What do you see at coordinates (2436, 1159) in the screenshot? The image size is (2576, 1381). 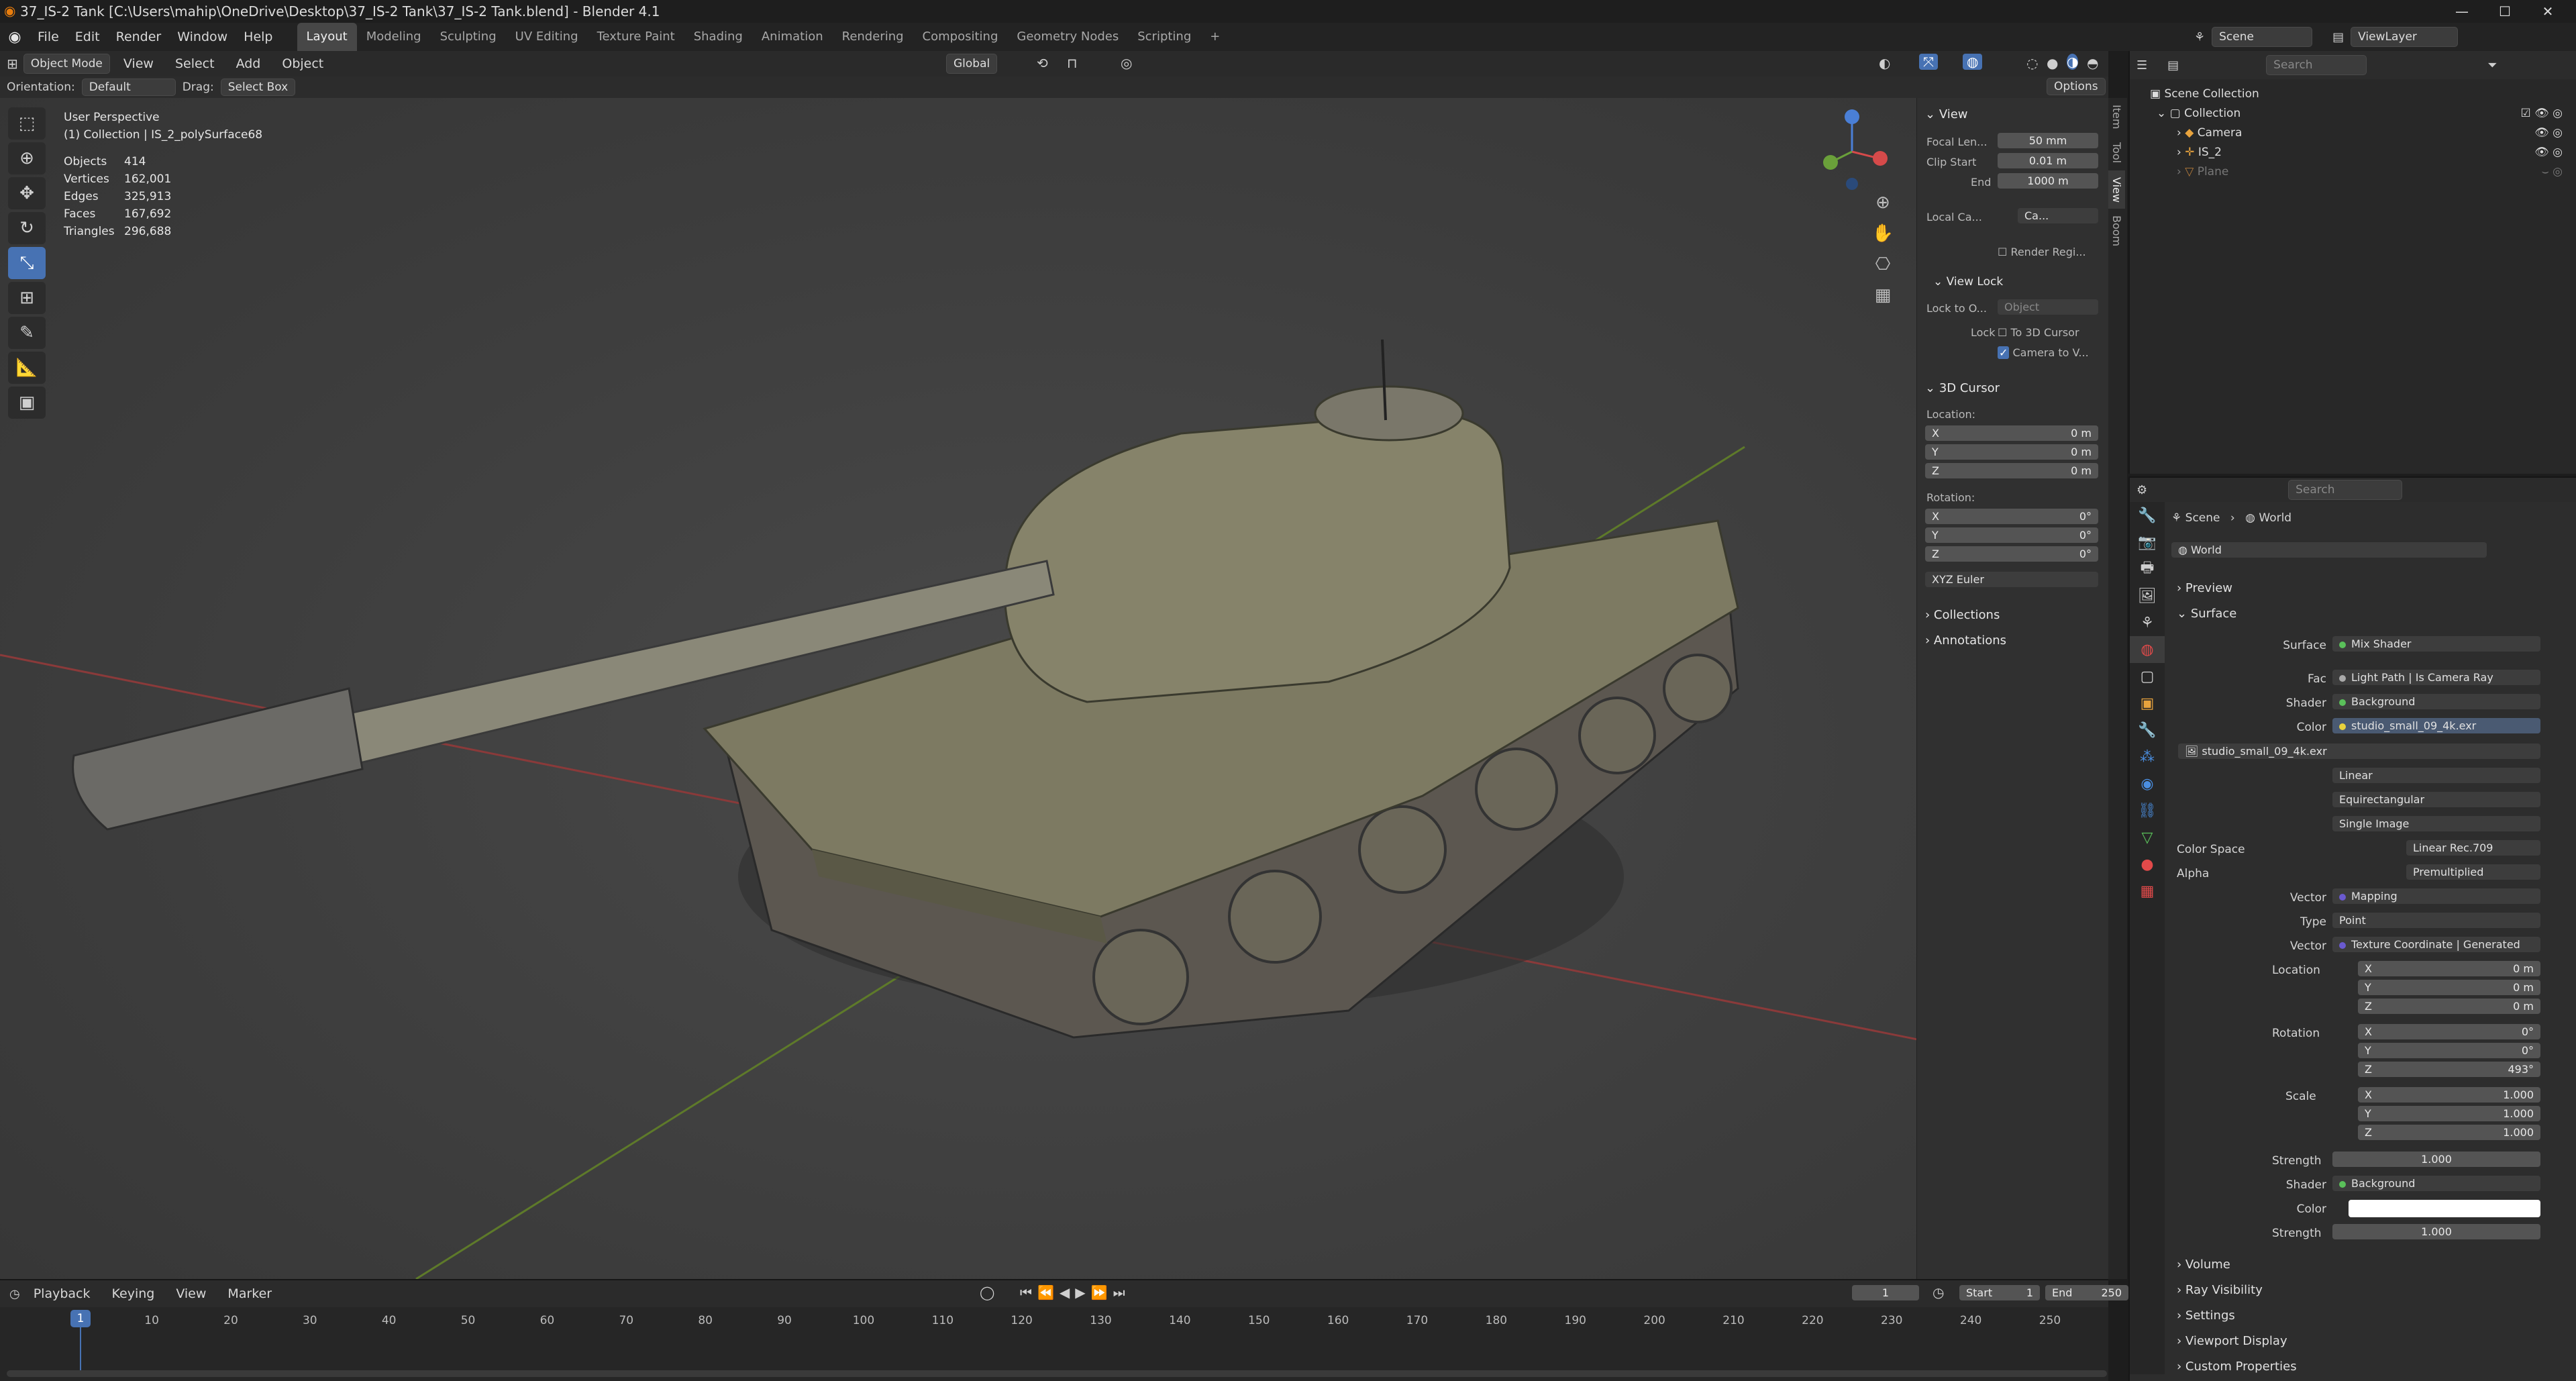 I see `strength1-field: 1.000` at bounding box center [2436, 1159].